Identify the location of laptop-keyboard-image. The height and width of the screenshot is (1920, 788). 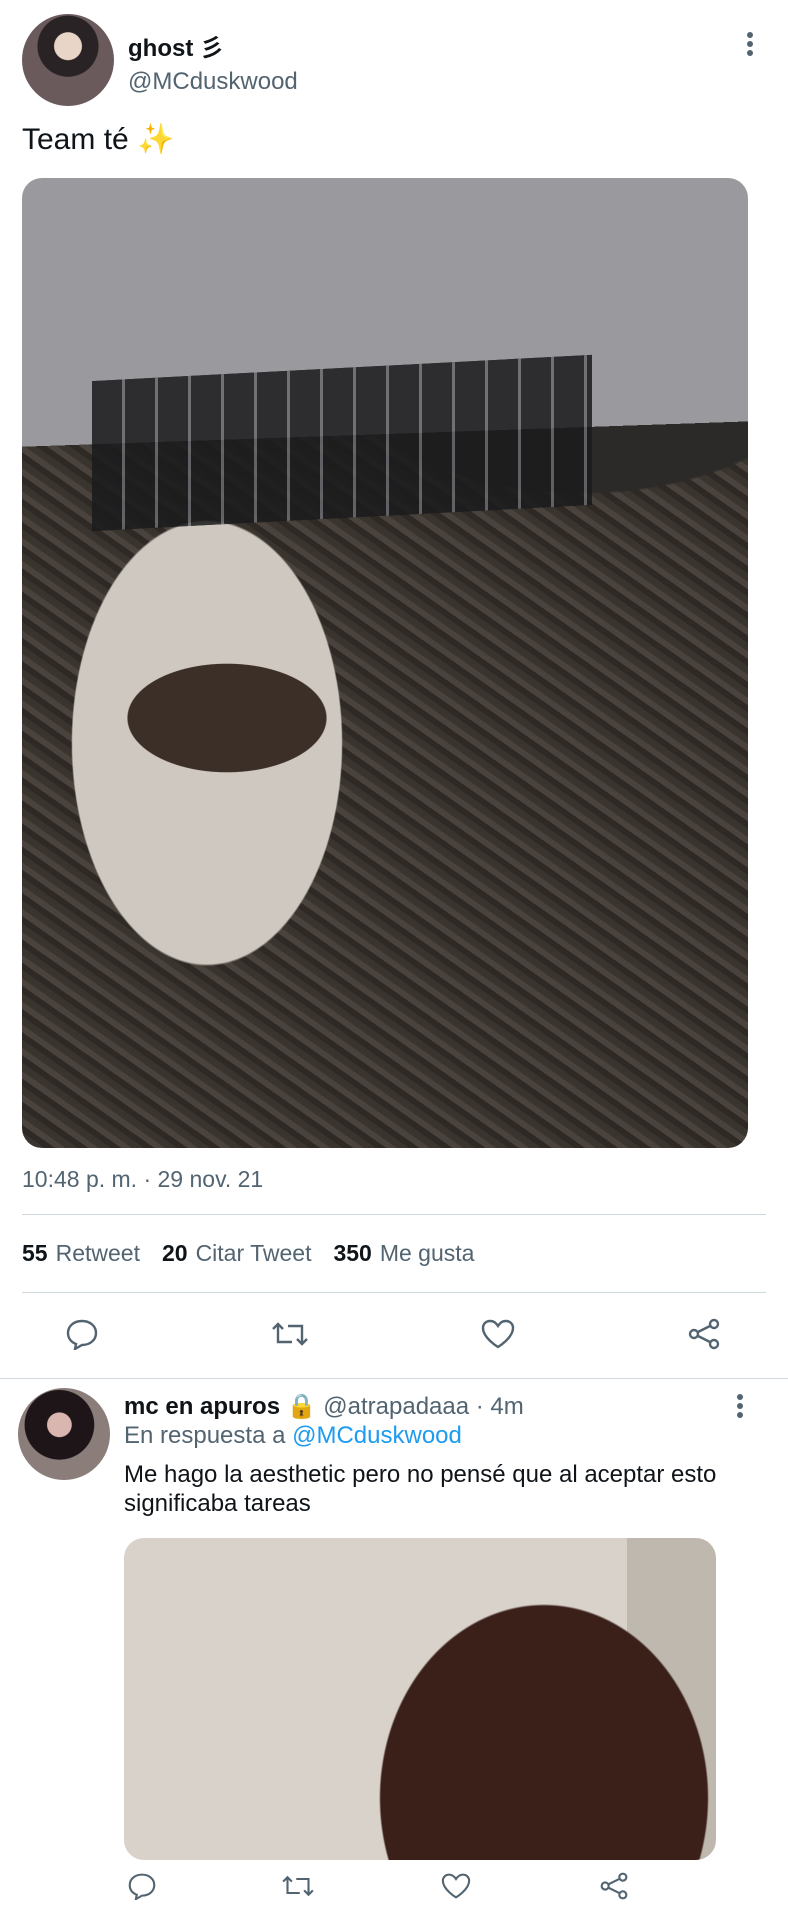
(342, 443).